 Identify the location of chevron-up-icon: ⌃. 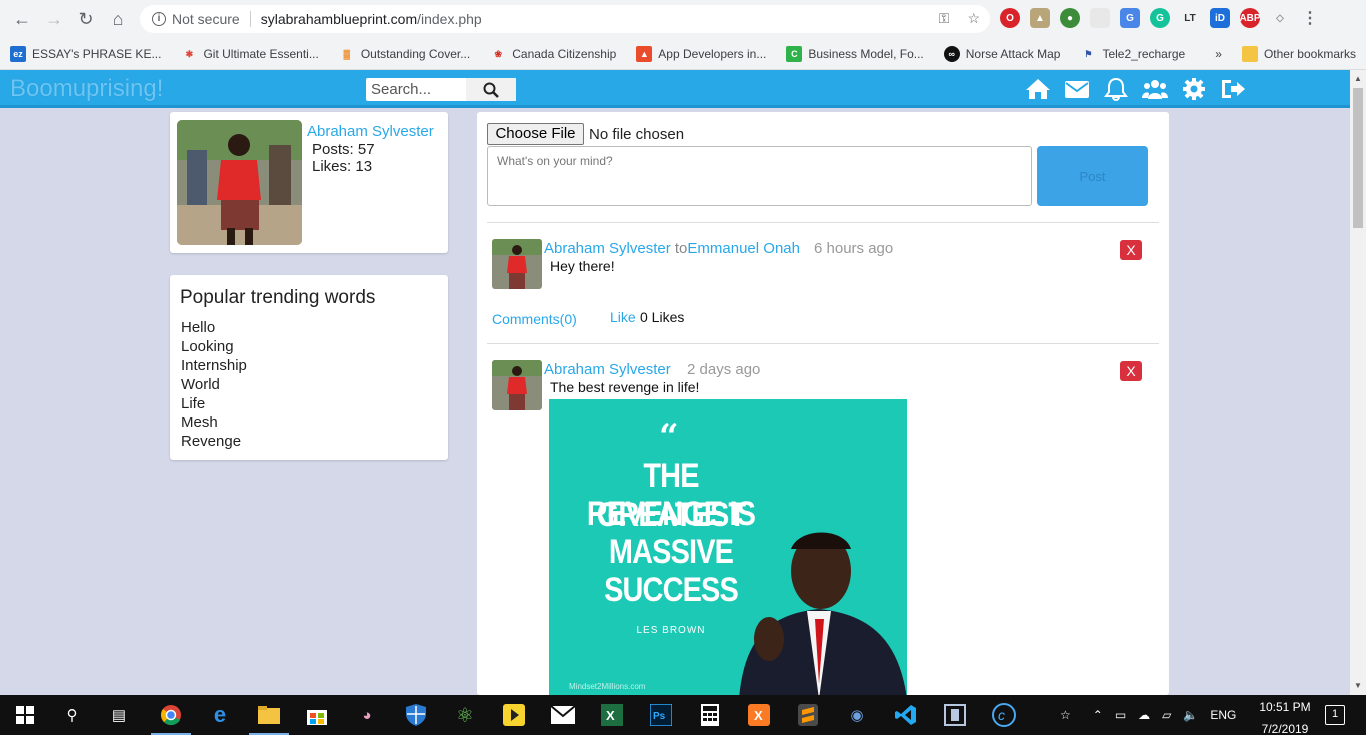
(1098, 715).